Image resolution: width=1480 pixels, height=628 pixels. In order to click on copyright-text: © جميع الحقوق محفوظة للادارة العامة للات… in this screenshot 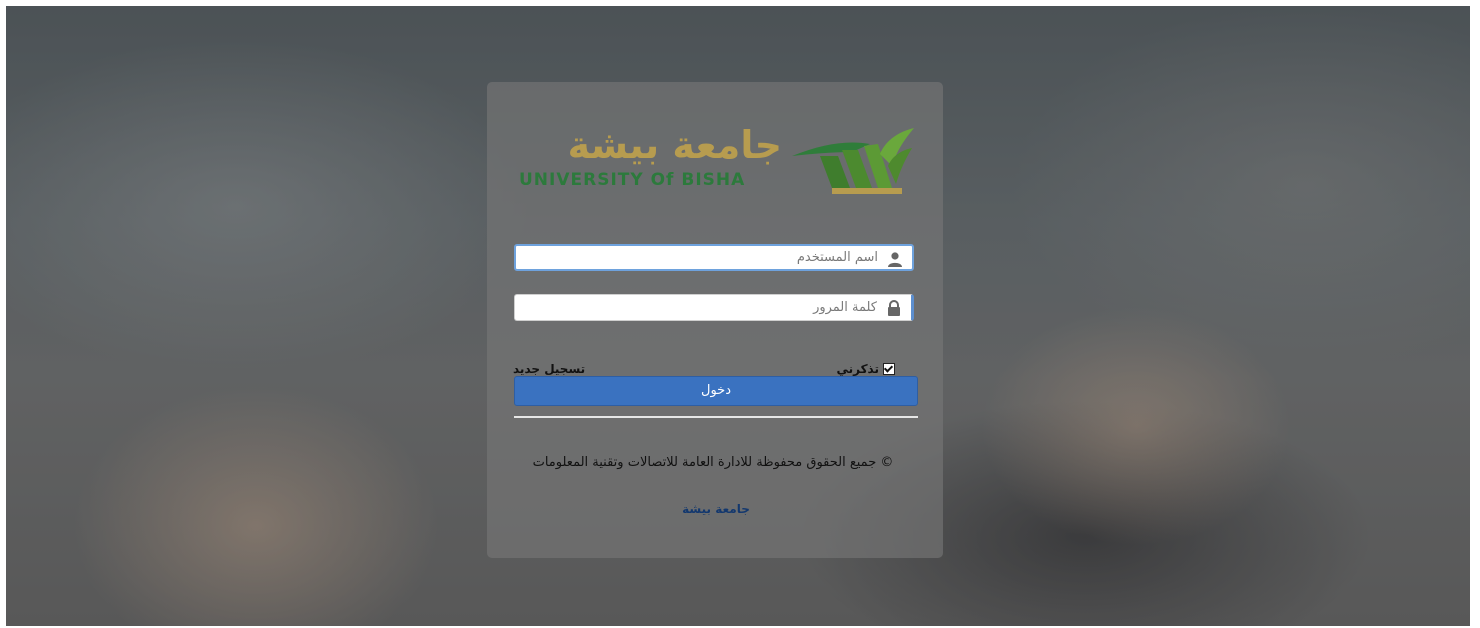, I will do `click(713, 462)`.